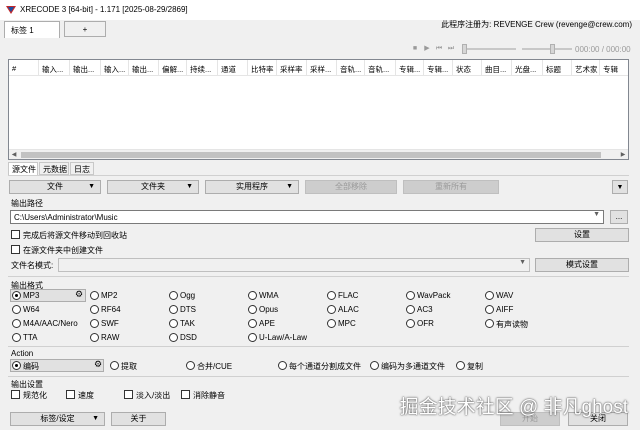 The image size is (640, 430). Describe the element at coordinates (15, 394) in the screenshot. I see `normalize-checkbox` at that location.